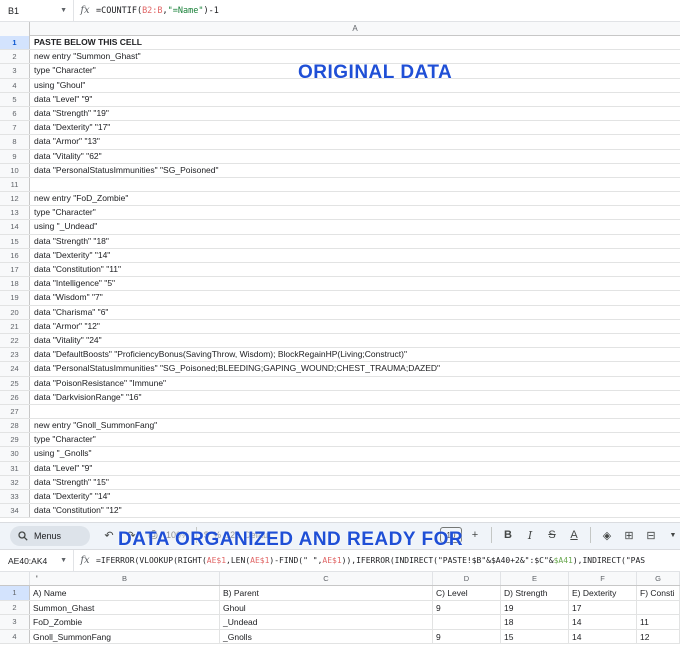  I want to click on row-number: 16, so click(15, 255).